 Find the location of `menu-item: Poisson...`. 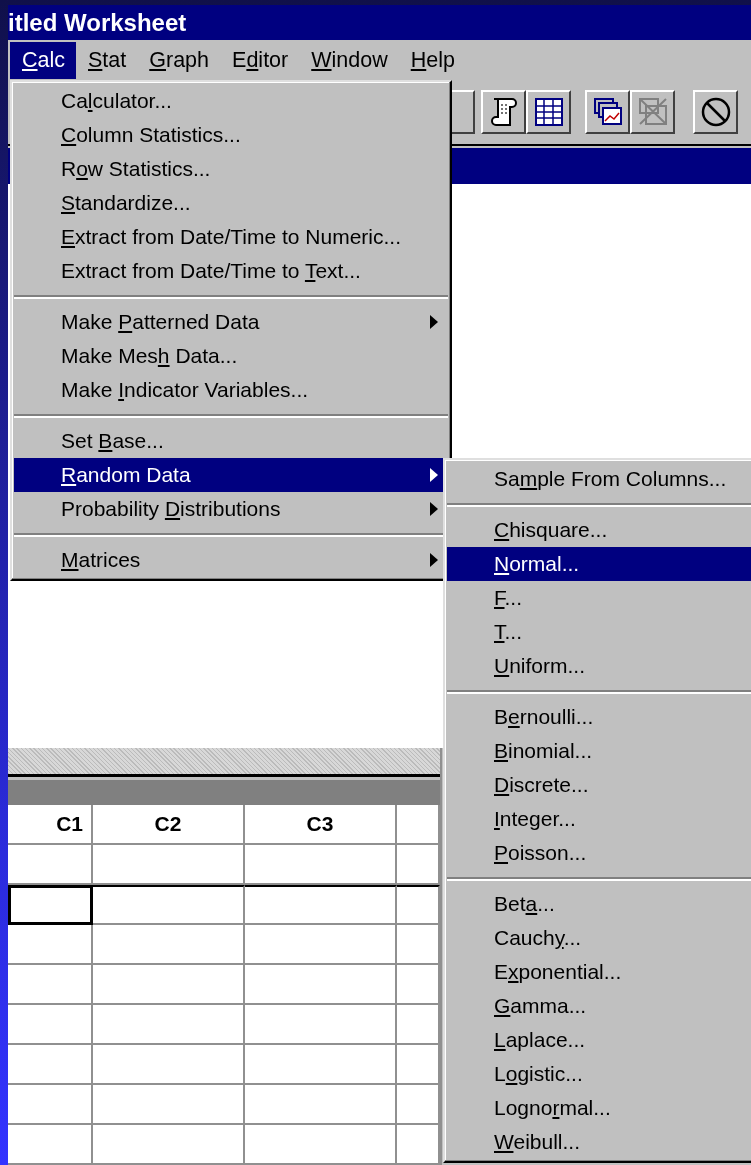

menu-item: Poisson... is located at coordinates (599, 853).